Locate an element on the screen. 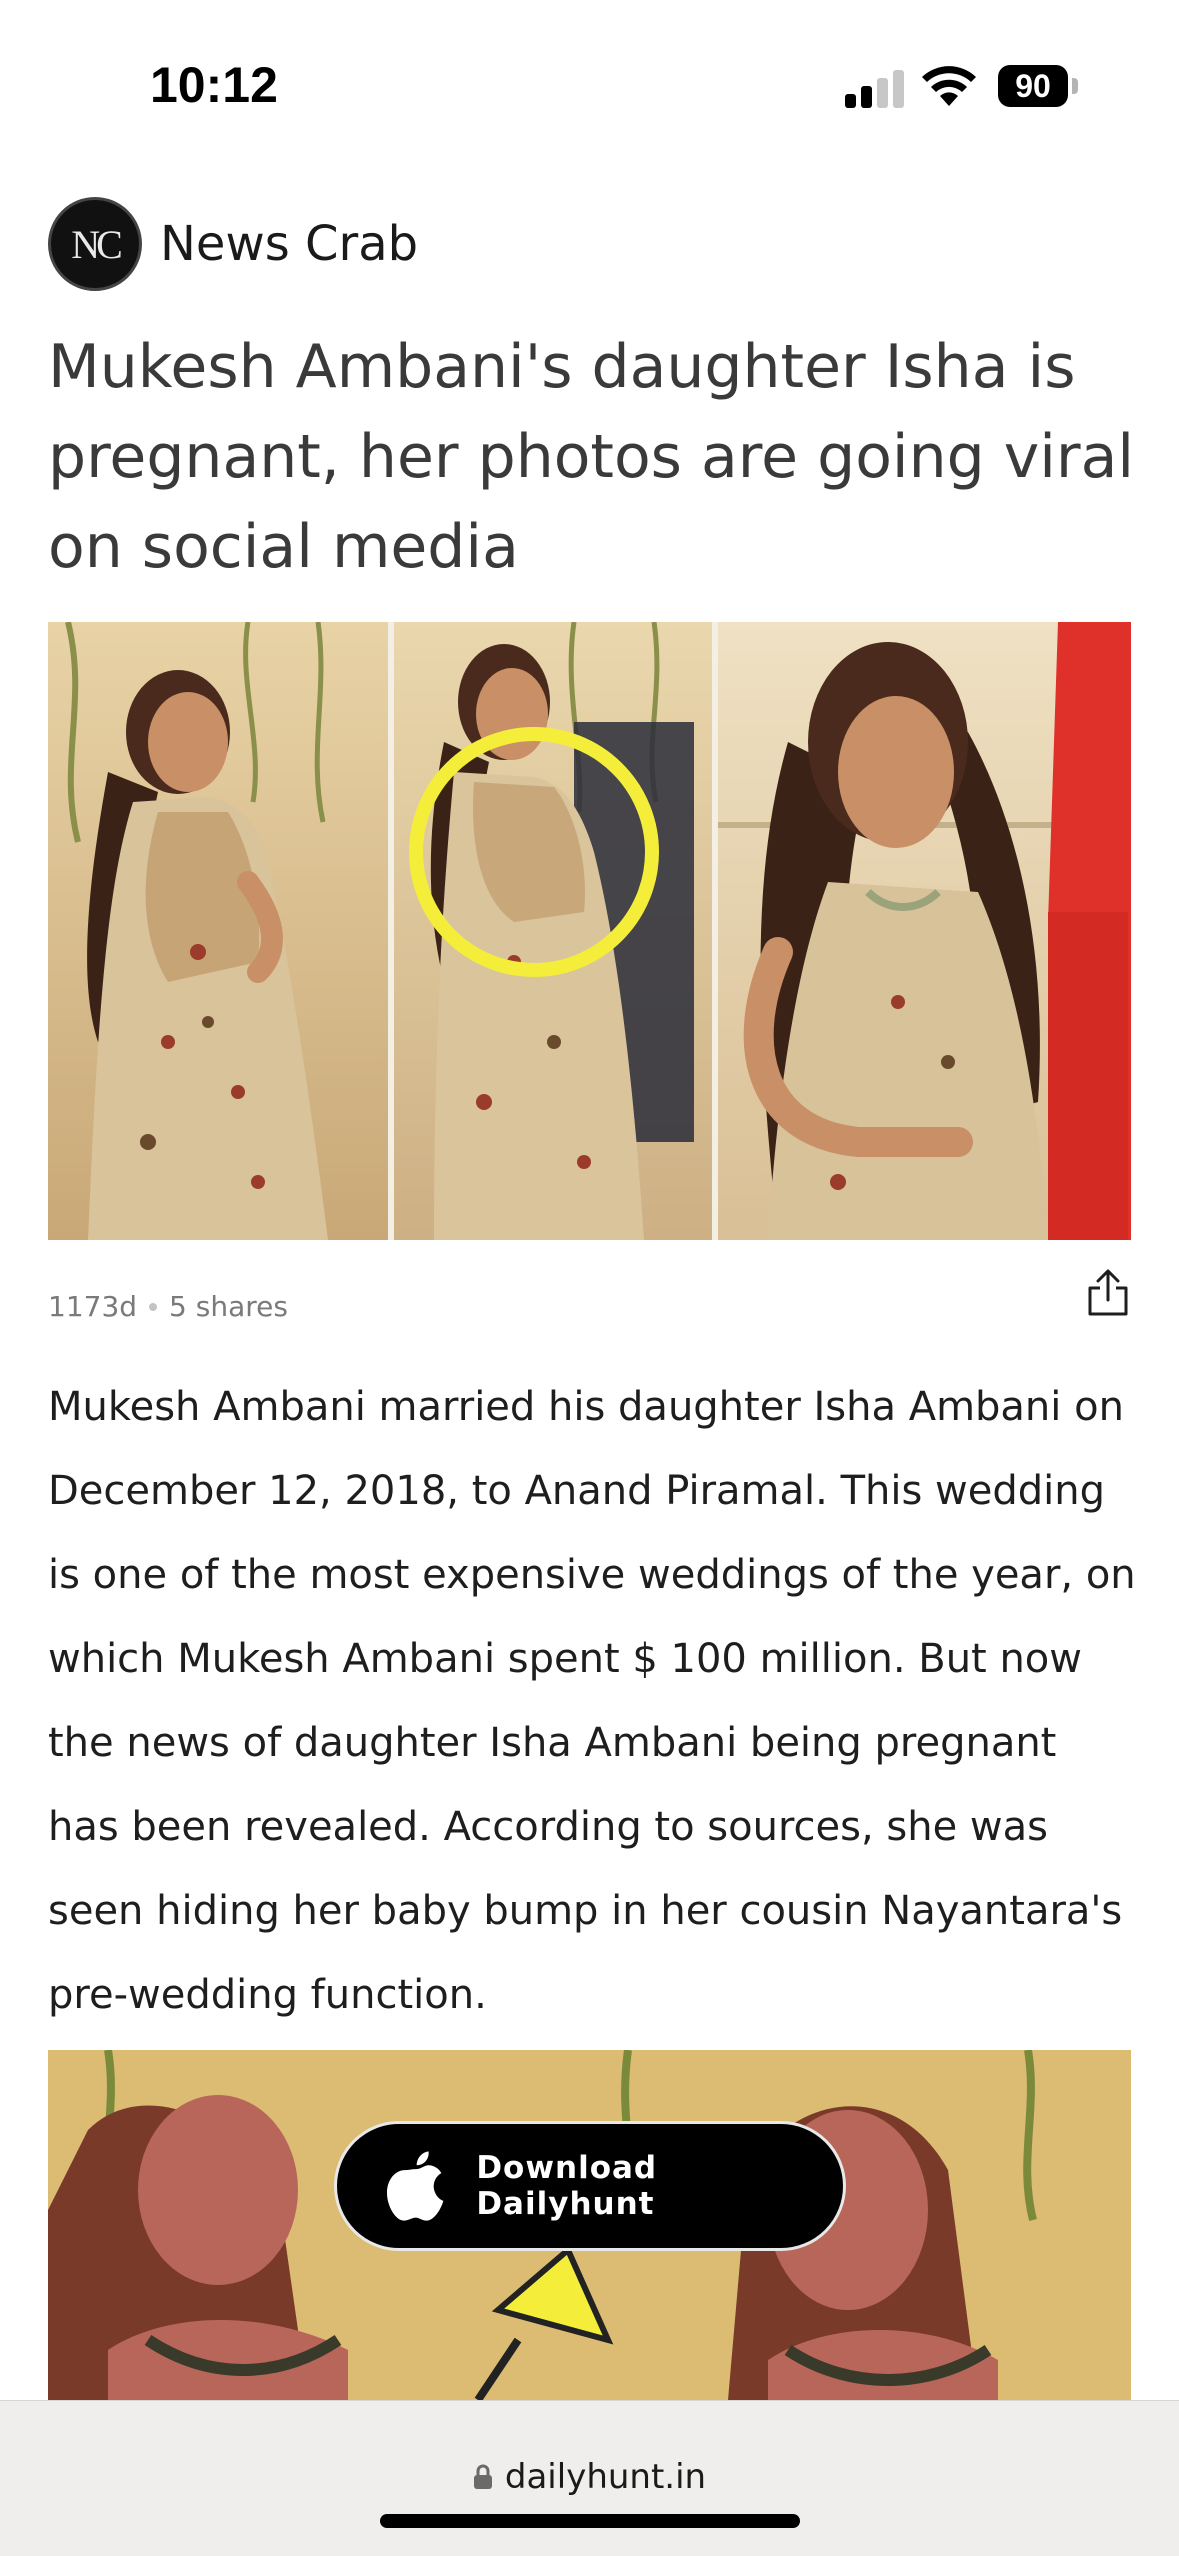  photo-panel-left is located at coordinates (218, 931).